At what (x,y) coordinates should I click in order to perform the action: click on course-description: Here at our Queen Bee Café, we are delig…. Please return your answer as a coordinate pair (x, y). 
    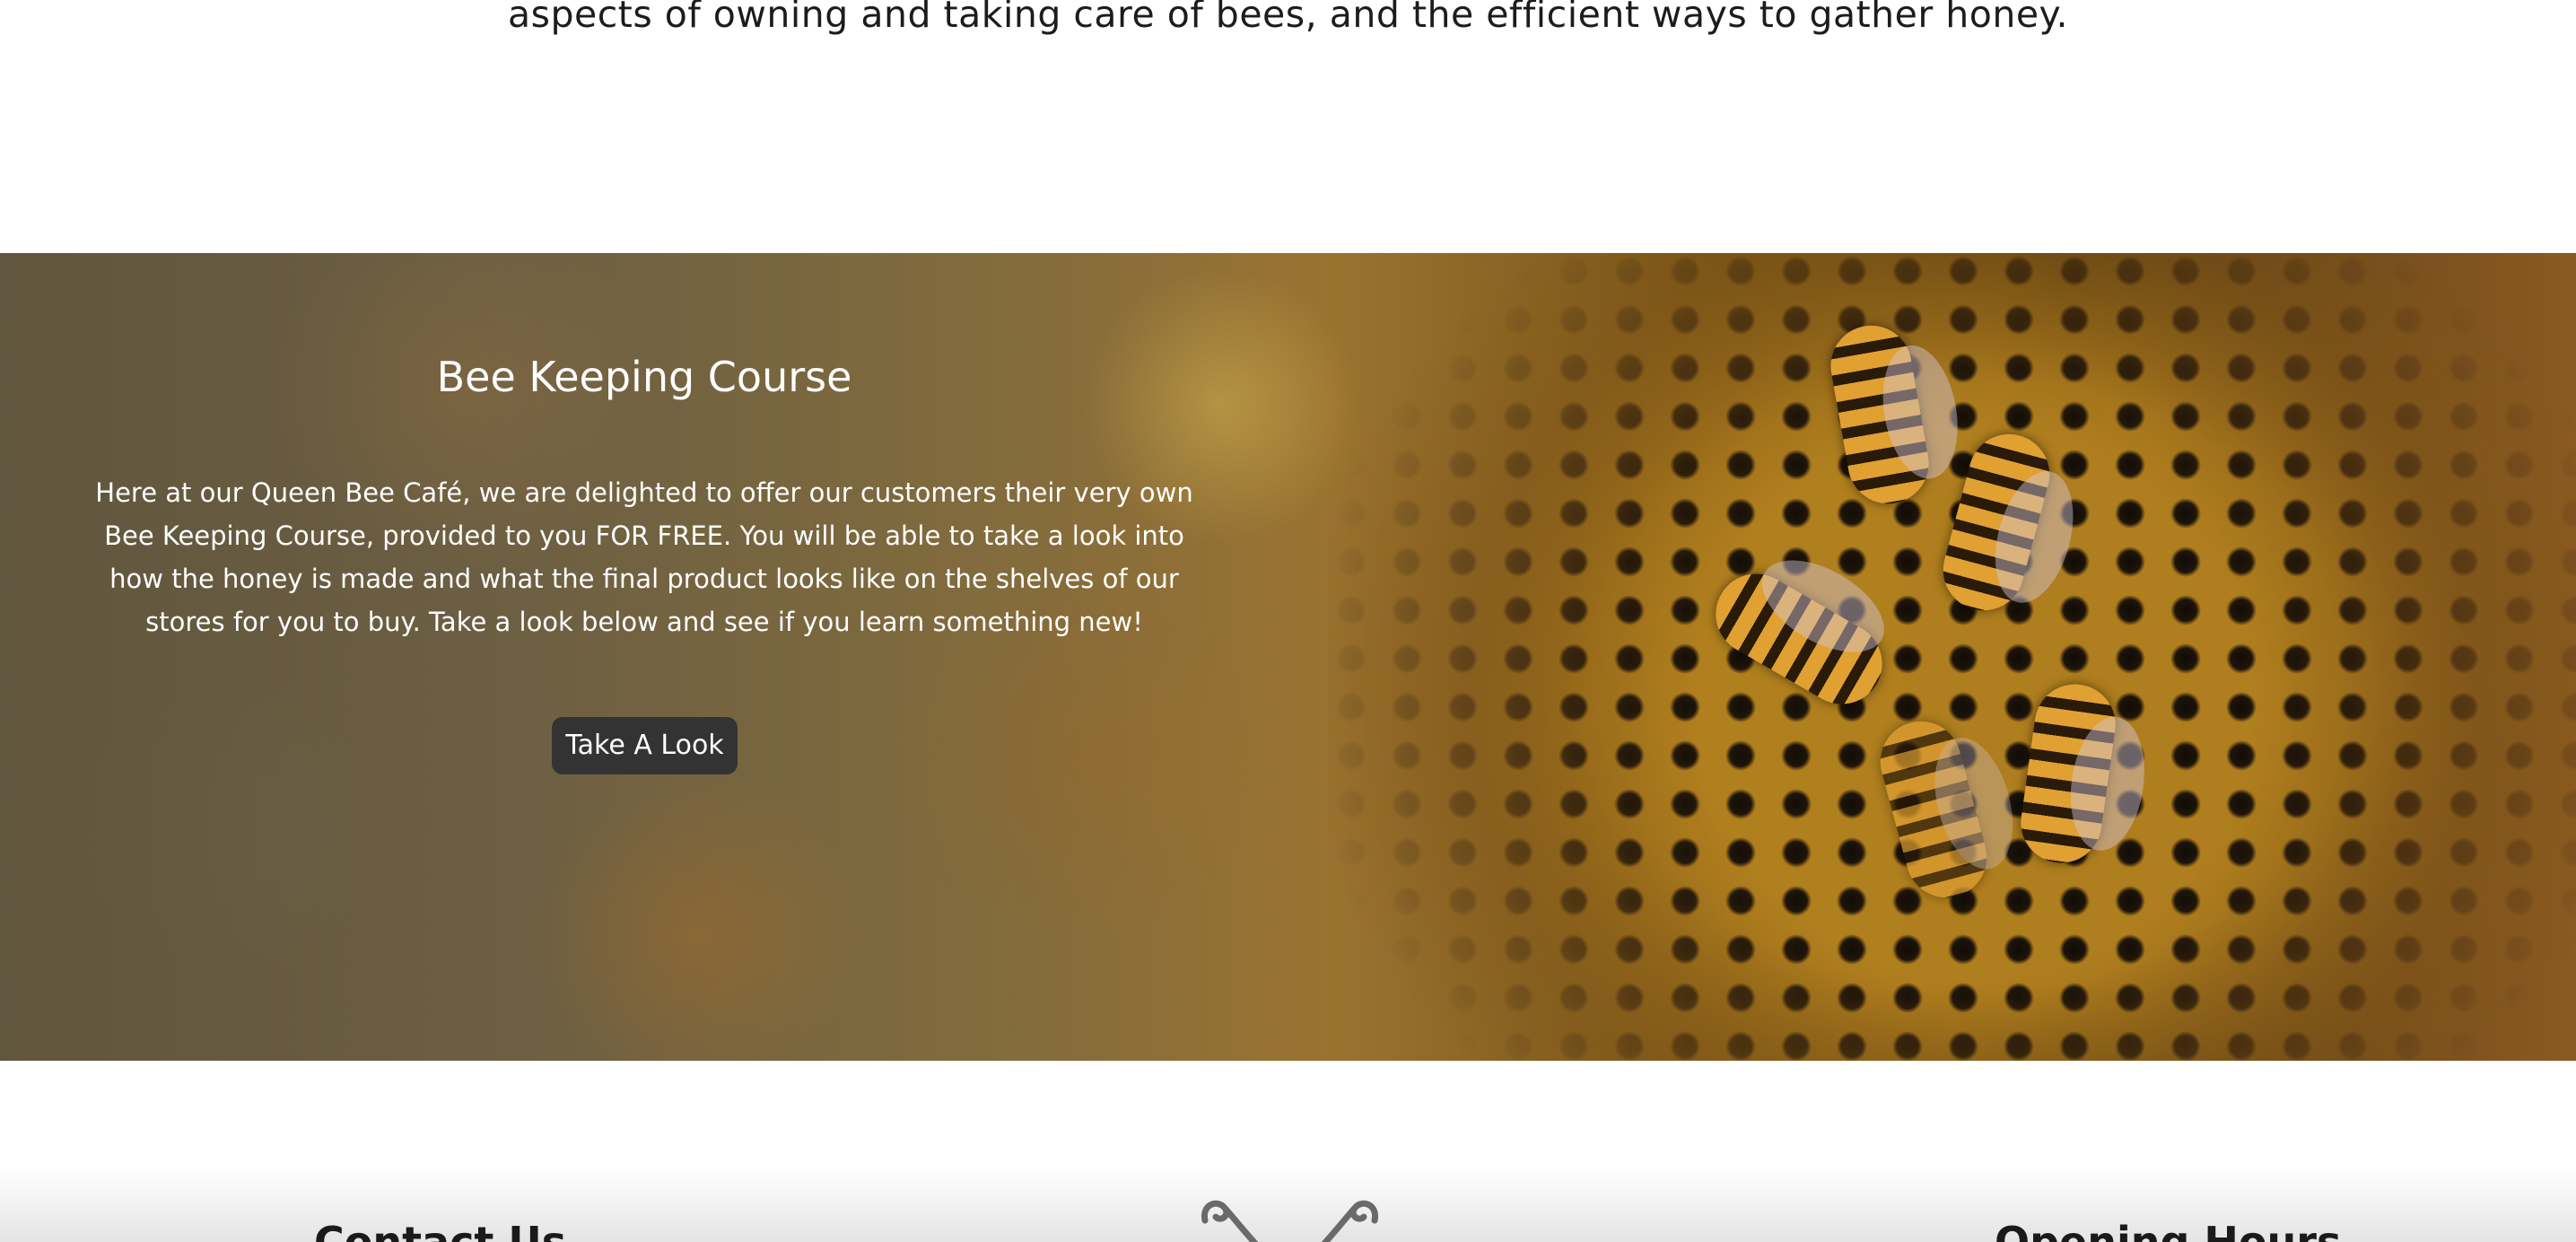
    Looking at the image, I should click on (644, 557).